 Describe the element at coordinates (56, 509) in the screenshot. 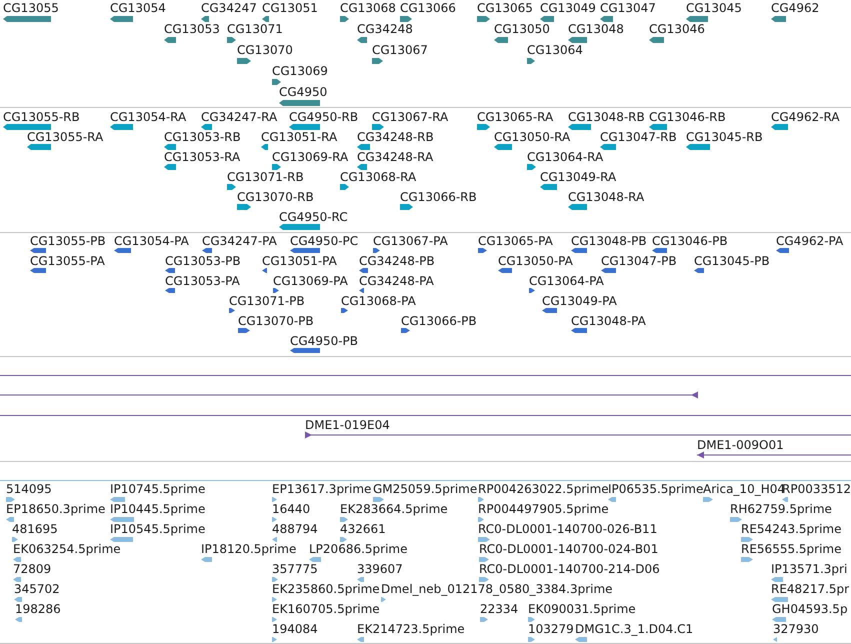

I see `est-label: EP18650.3prime` at that location.